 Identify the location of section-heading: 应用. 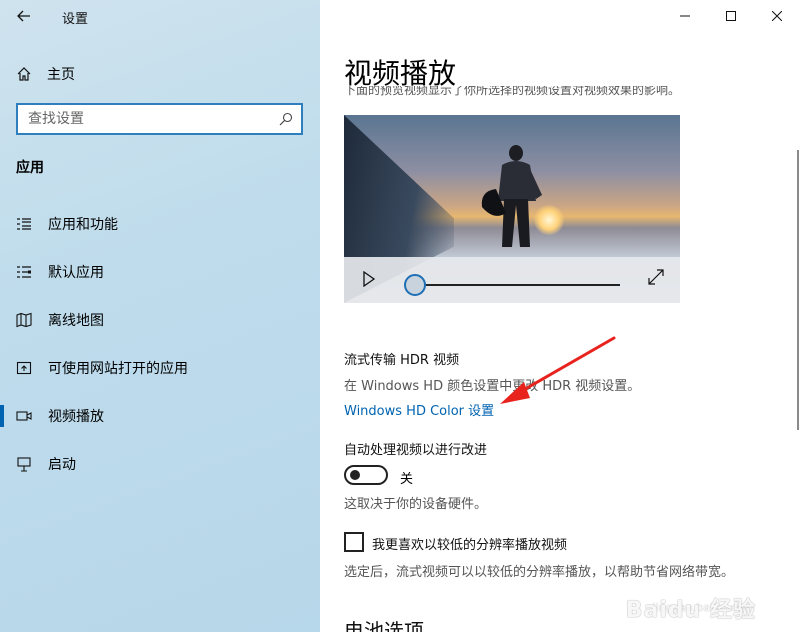
(30, 168).